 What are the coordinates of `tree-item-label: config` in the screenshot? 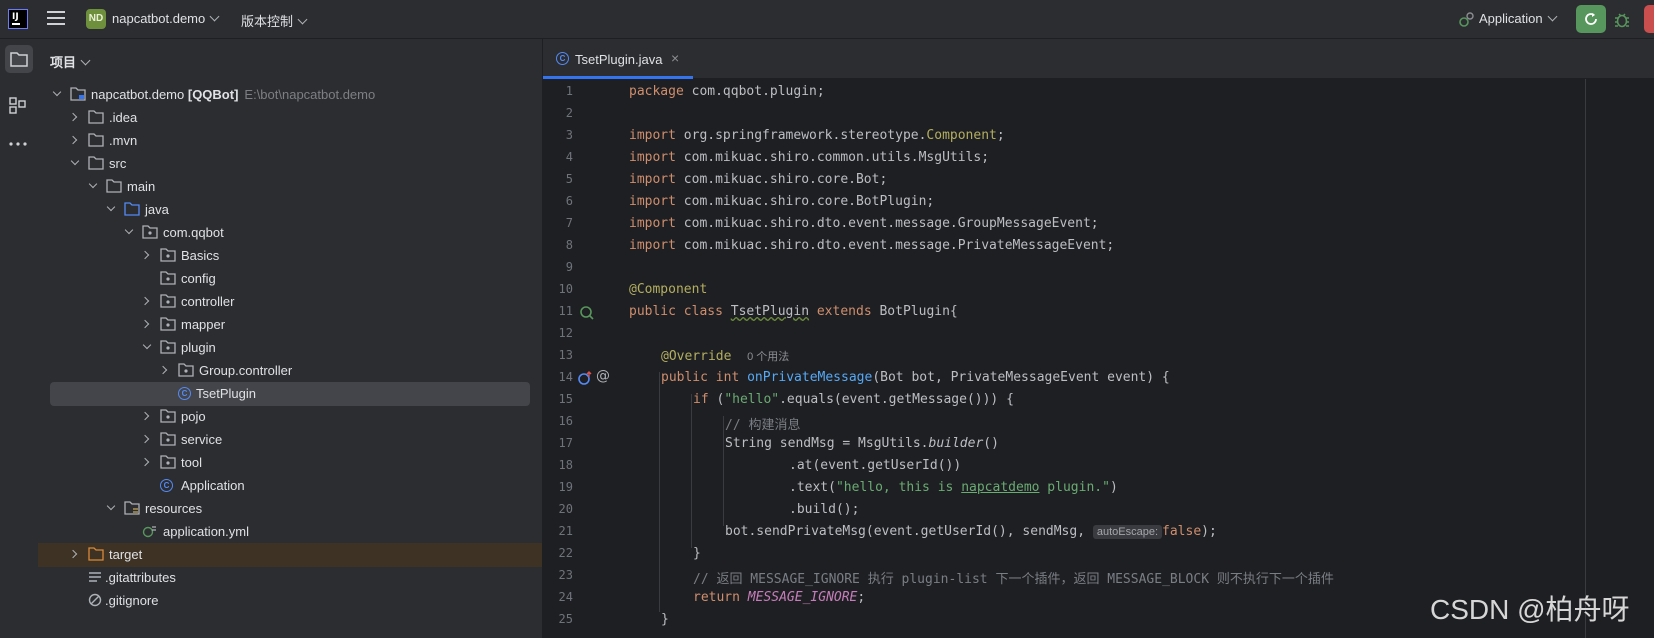 It's located at (198, 278).